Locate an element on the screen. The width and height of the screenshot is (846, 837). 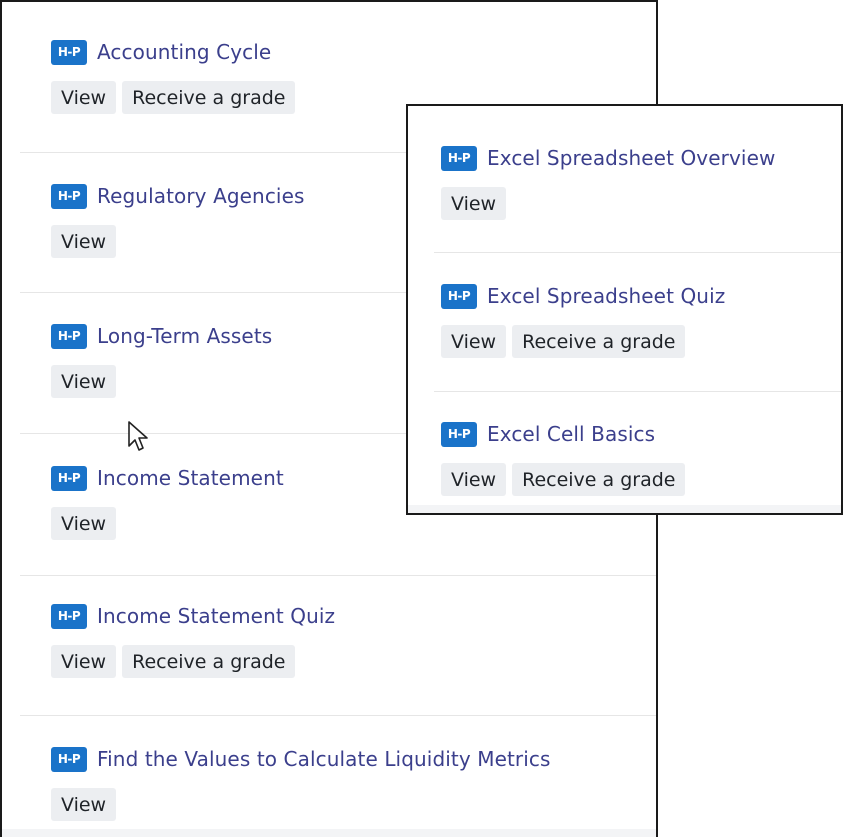
activity-link-excel-cell-basics: Excel Cell Basics is located at coordinates (571, 434).